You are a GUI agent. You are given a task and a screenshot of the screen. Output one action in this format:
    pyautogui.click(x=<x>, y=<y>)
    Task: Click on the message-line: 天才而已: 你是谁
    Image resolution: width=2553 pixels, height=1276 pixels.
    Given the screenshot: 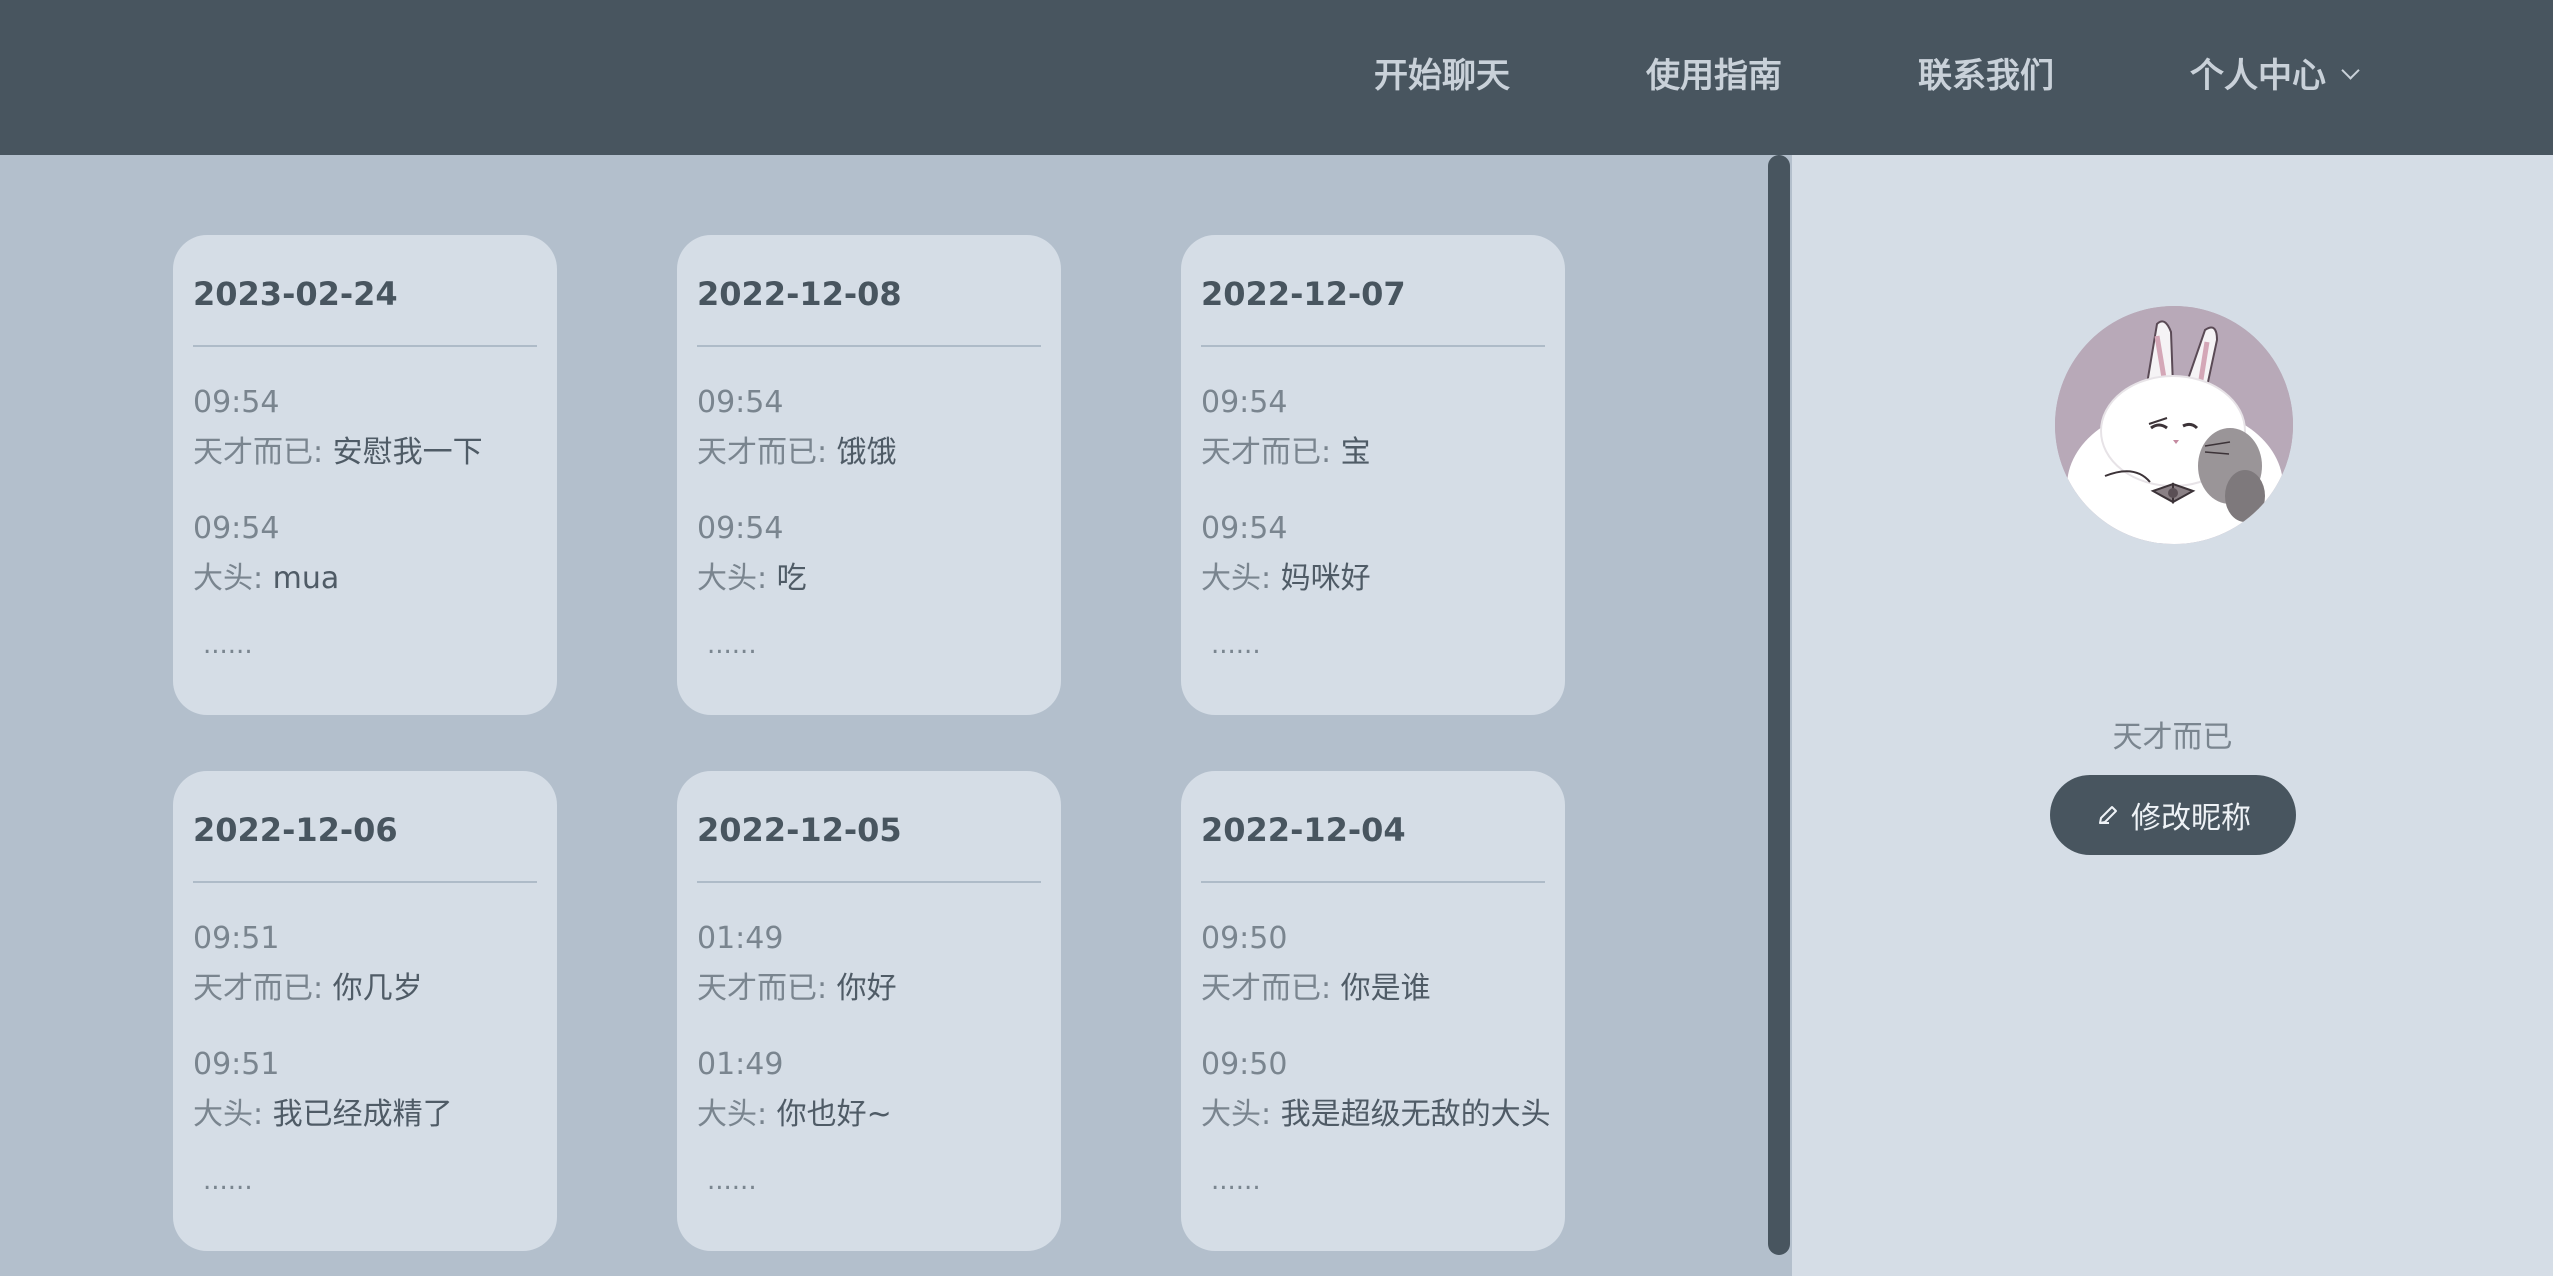 What is the action you would take?
    pyautogui.click(x=1316, y=985)
    